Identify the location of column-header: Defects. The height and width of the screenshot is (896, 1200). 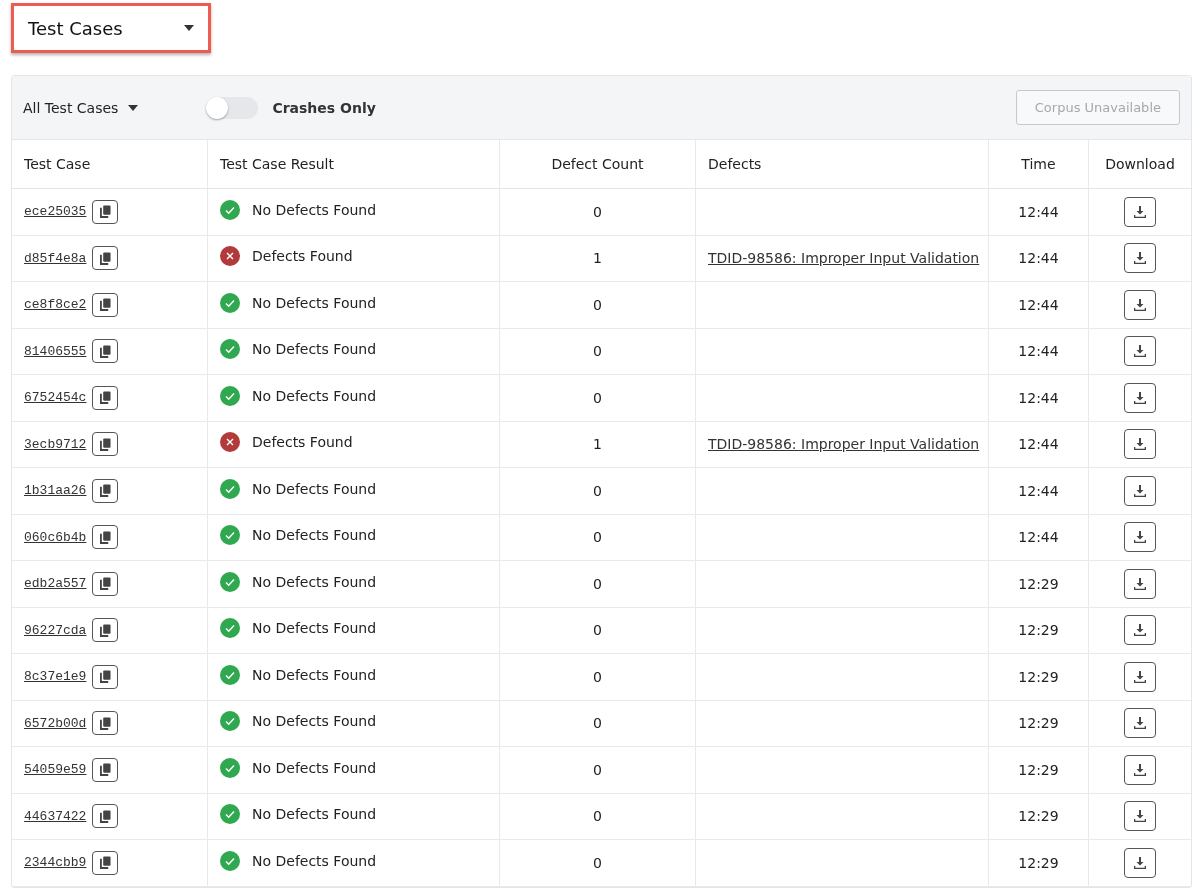
(735, 164).